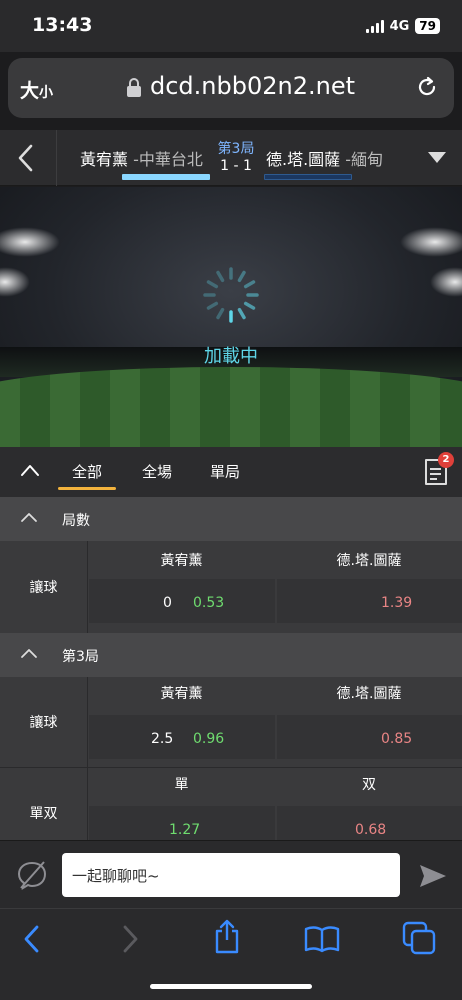 This screenshot has width=462, height=1000. I want to click on away-odds: 0.85, so click(397, 739).